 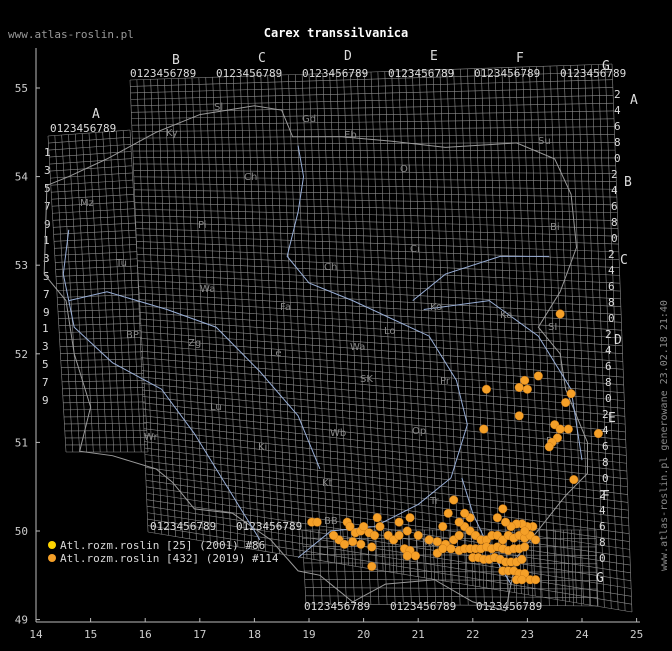 I want to click on region-label: Gd, so click(x=309, y=119).